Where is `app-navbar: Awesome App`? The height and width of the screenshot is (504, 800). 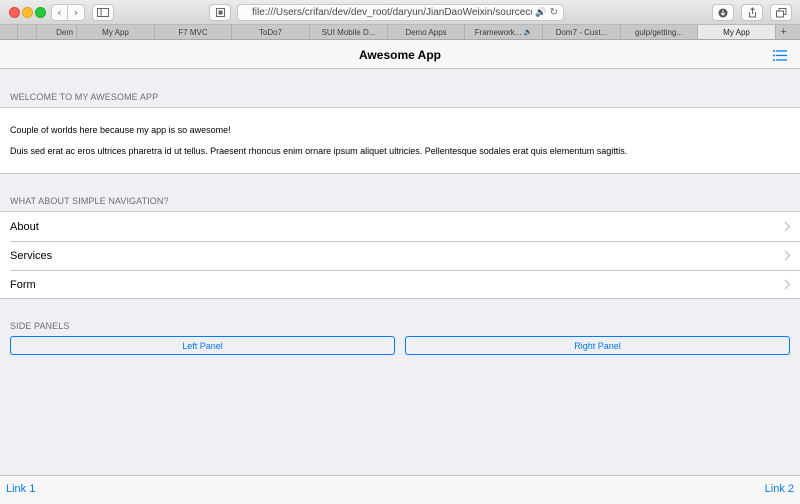 app-navbar: Awesome App is located at coordinates (400, 54).